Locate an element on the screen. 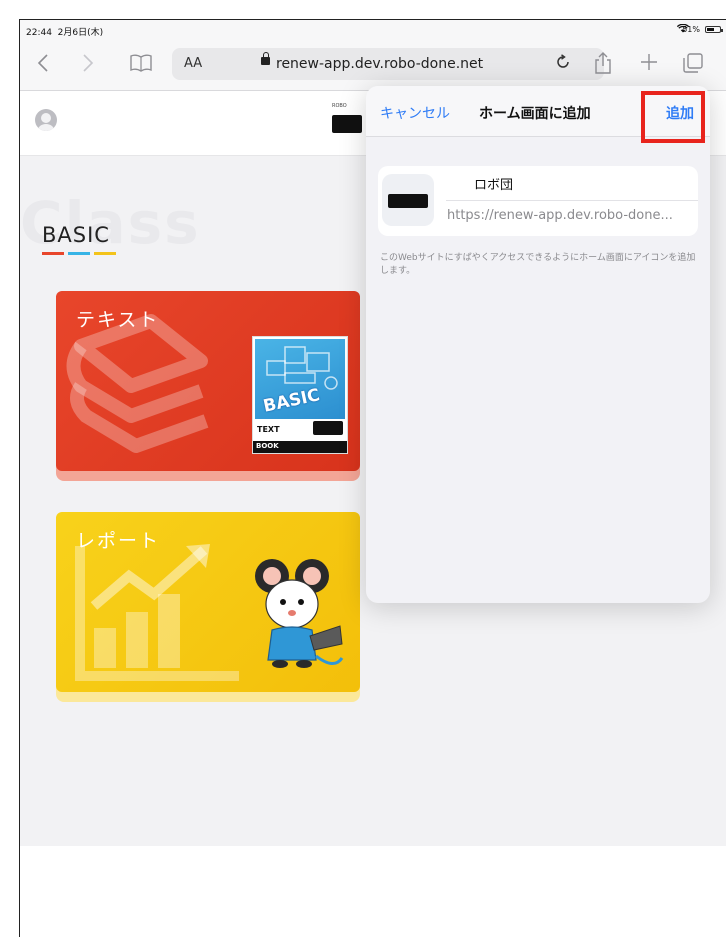 The image size is (726, 937). browser-toolbar: AA renew-app.dev.robo-done.net is located at coordinates (373, 66).